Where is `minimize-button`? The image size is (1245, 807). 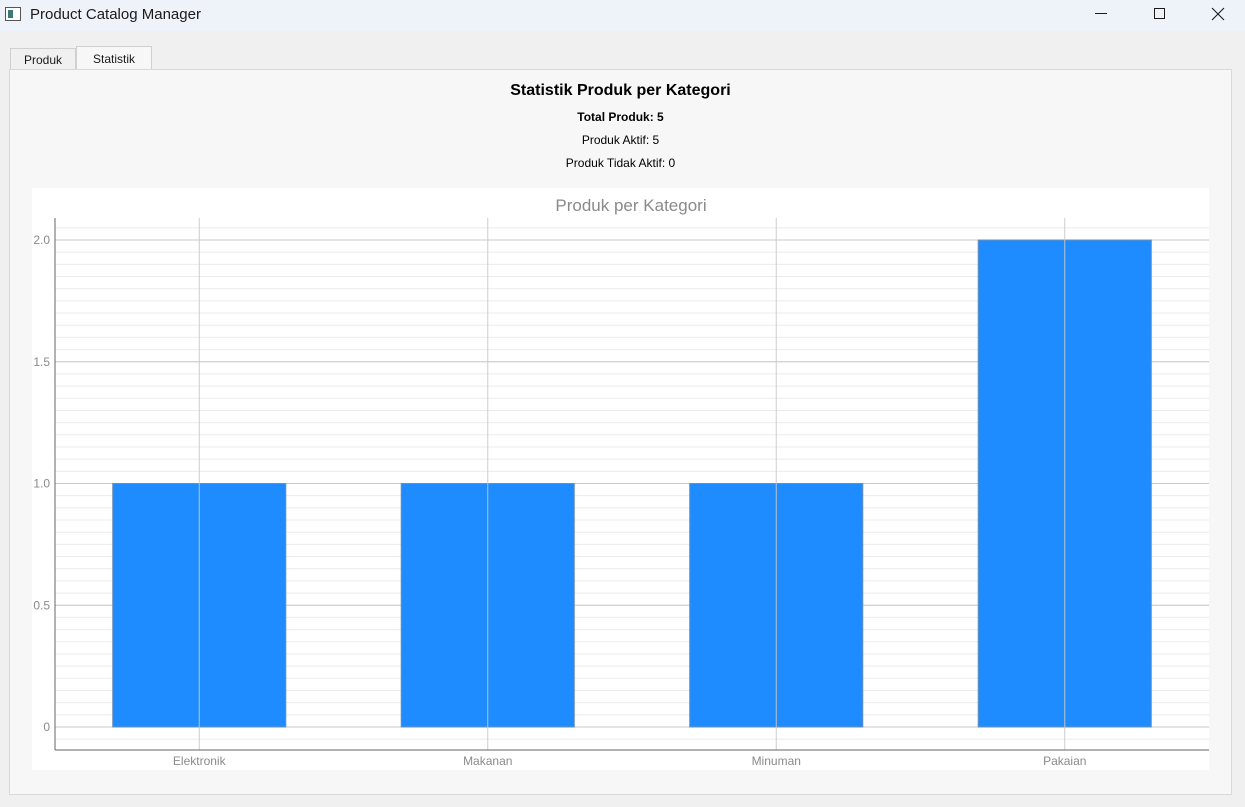 minimize-button is located at coordinates (1101, 15).